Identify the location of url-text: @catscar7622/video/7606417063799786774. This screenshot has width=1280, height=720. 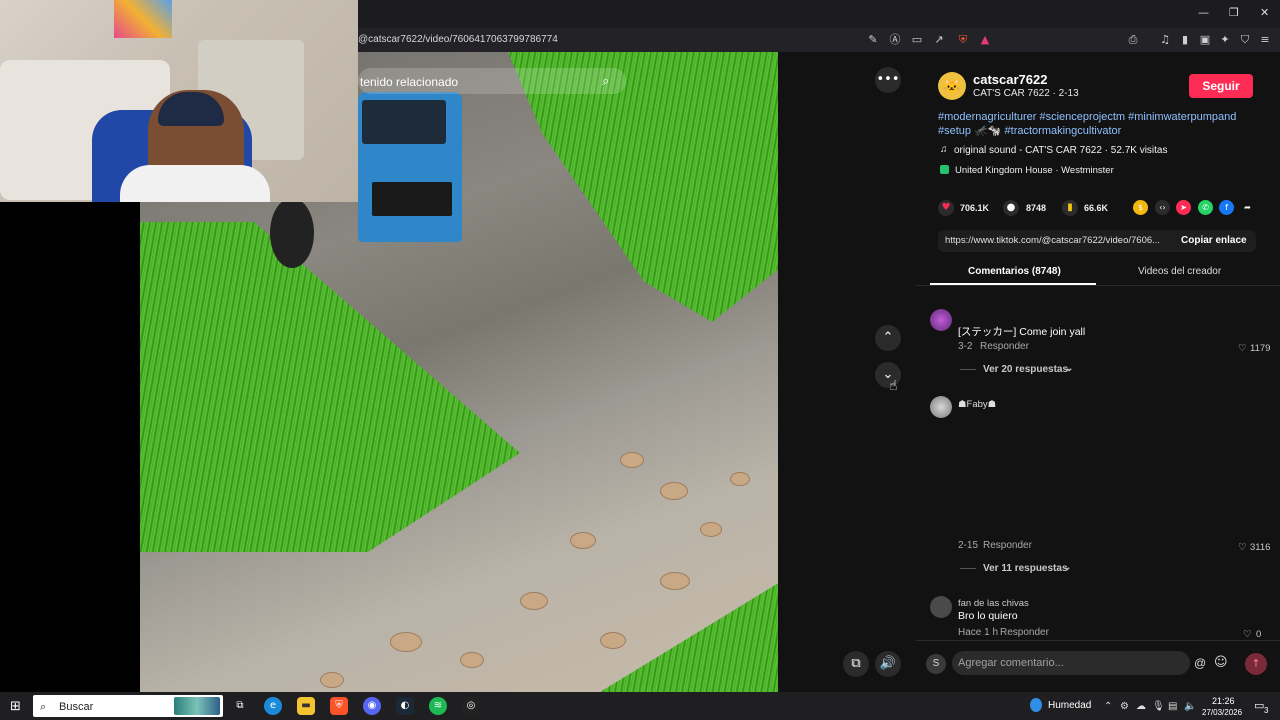
(458, 39).